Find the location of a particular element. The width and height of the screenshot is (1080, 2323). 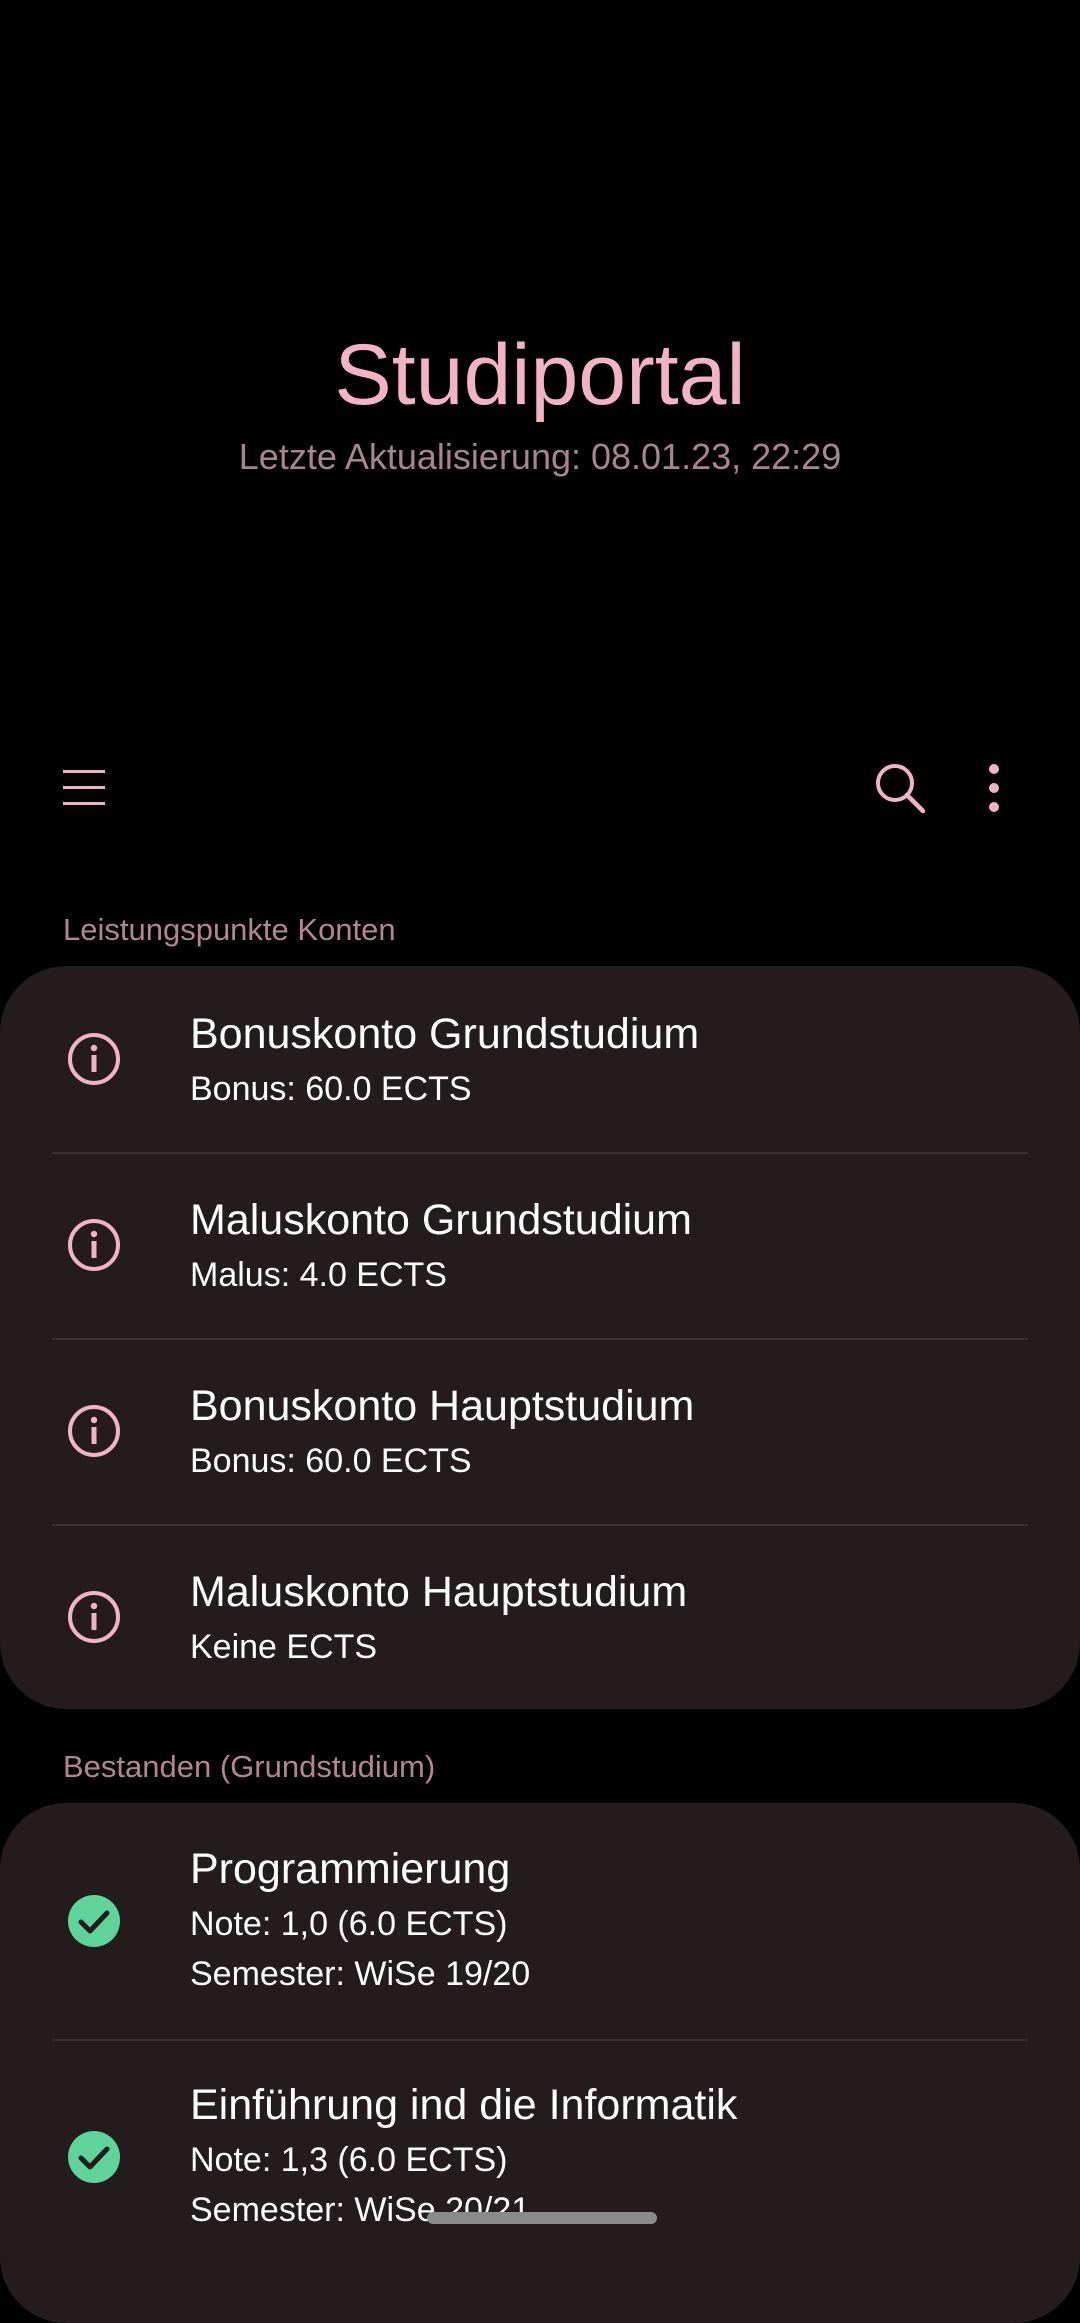

more-vertical-icon is located at coordinates (994, 788).